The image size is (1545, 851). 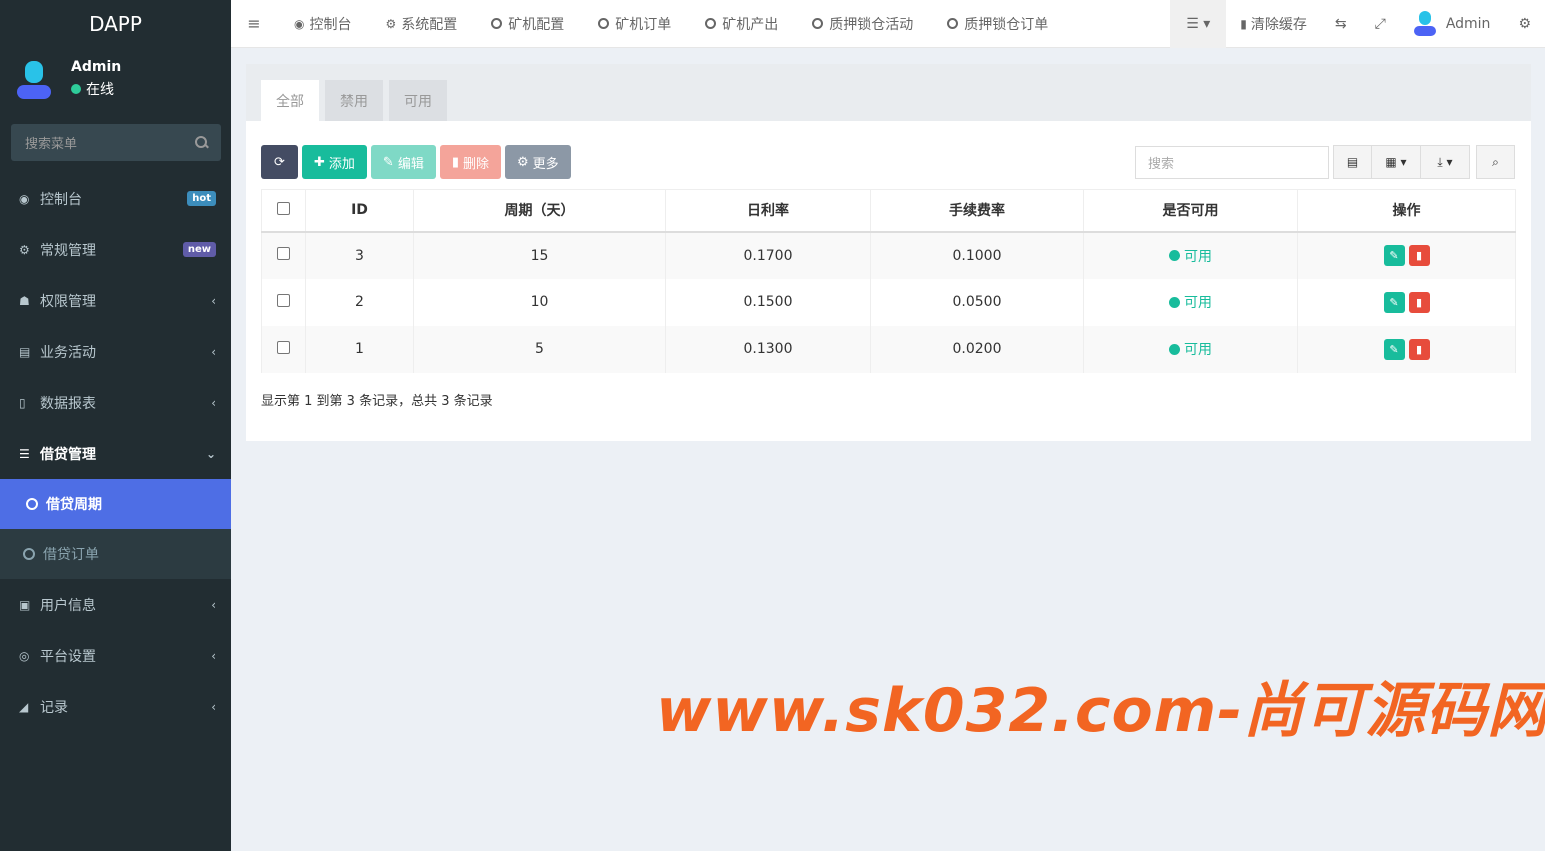 What do you see at coordinates (322, 24) in the screenshot?
I see `tab-dashboard: ◉ 控制台` at bounding box center [322, 24].